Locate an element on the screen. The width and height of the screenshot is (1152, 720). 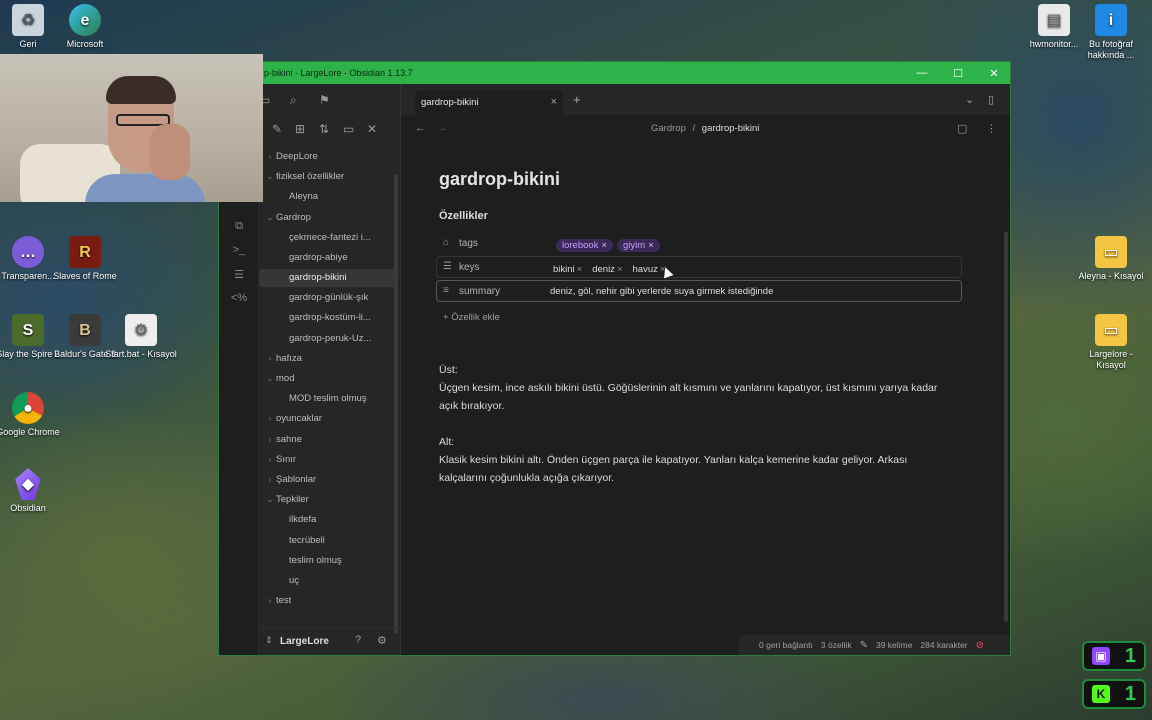
collapse-all-button: ✕ is located at coordinates (372, 129).